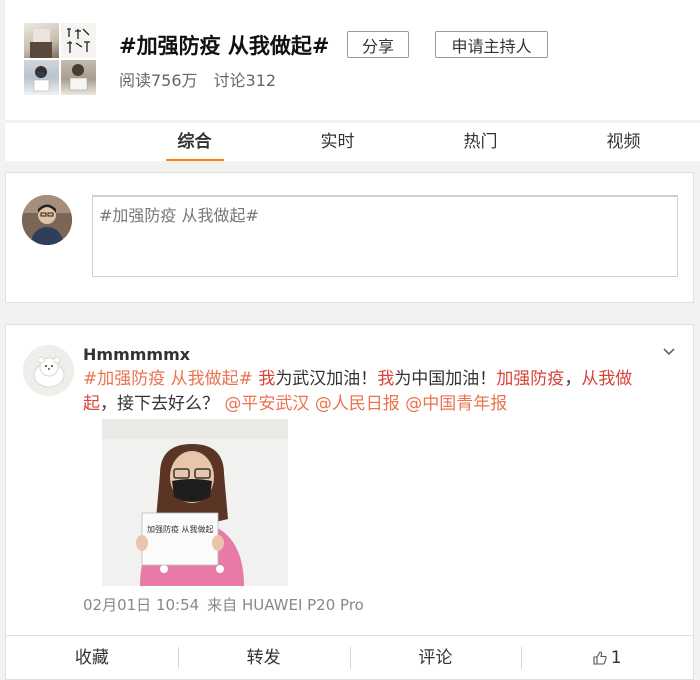  I want to click on post-text-segment: 为中国加油！, so click(445, 379).